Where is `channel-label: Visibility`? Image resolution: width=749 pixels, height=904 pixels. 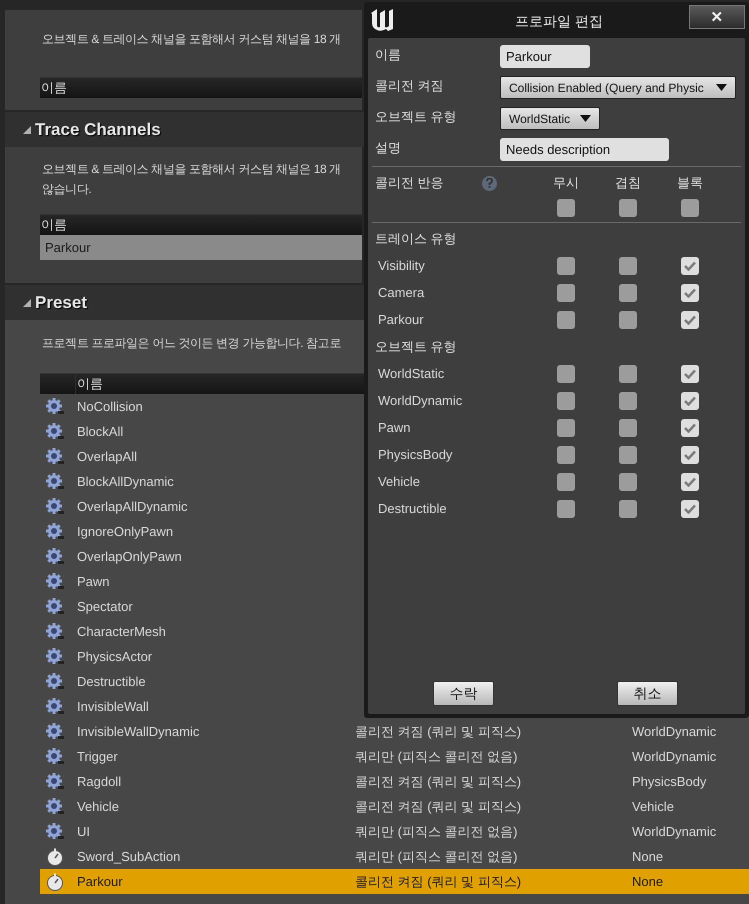 channel-label: Visibility is located at coordinates (401, 265).